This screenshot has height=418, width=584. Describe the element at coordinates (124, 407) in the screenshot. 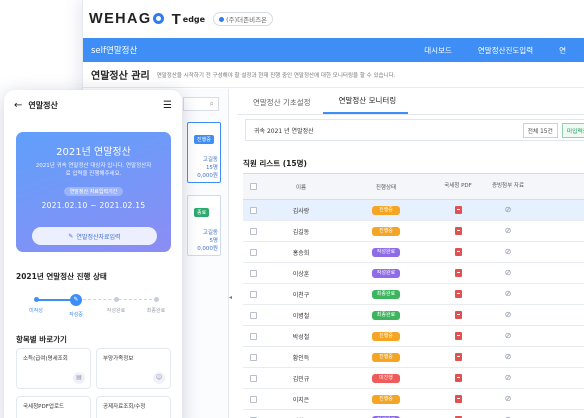

I see `tile-label: 공제자료조회/수정` at that location.